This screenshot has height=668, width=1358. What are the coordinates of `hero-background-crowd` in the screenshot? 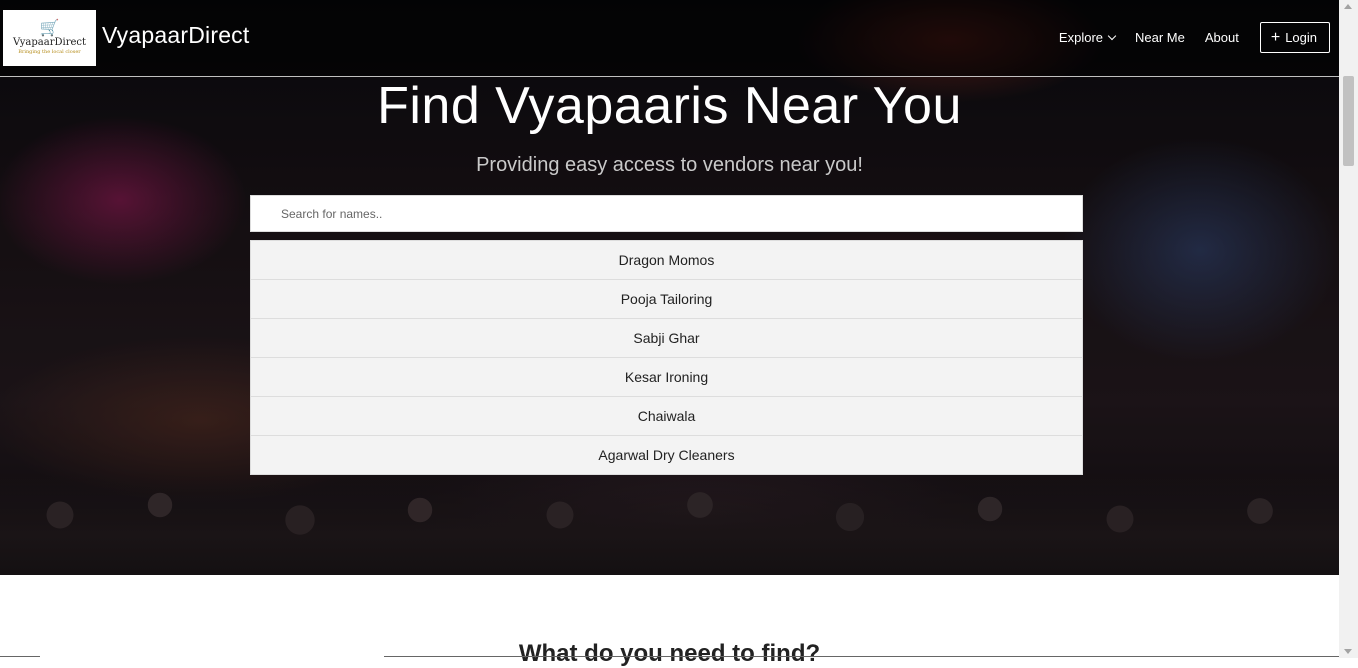 It's located at (669, 525).